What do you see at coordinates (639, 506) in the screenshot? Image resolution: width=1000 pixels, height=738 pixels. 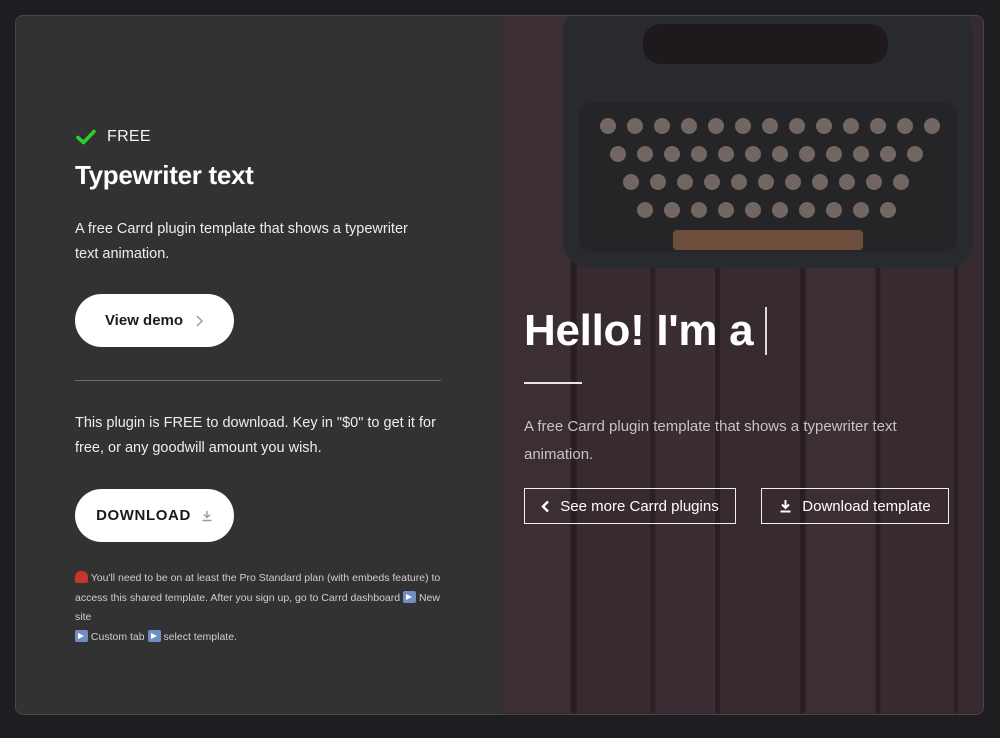 I see `see-more-plugins-label: See more Carrd plugins` at bounding box center [639, 506].